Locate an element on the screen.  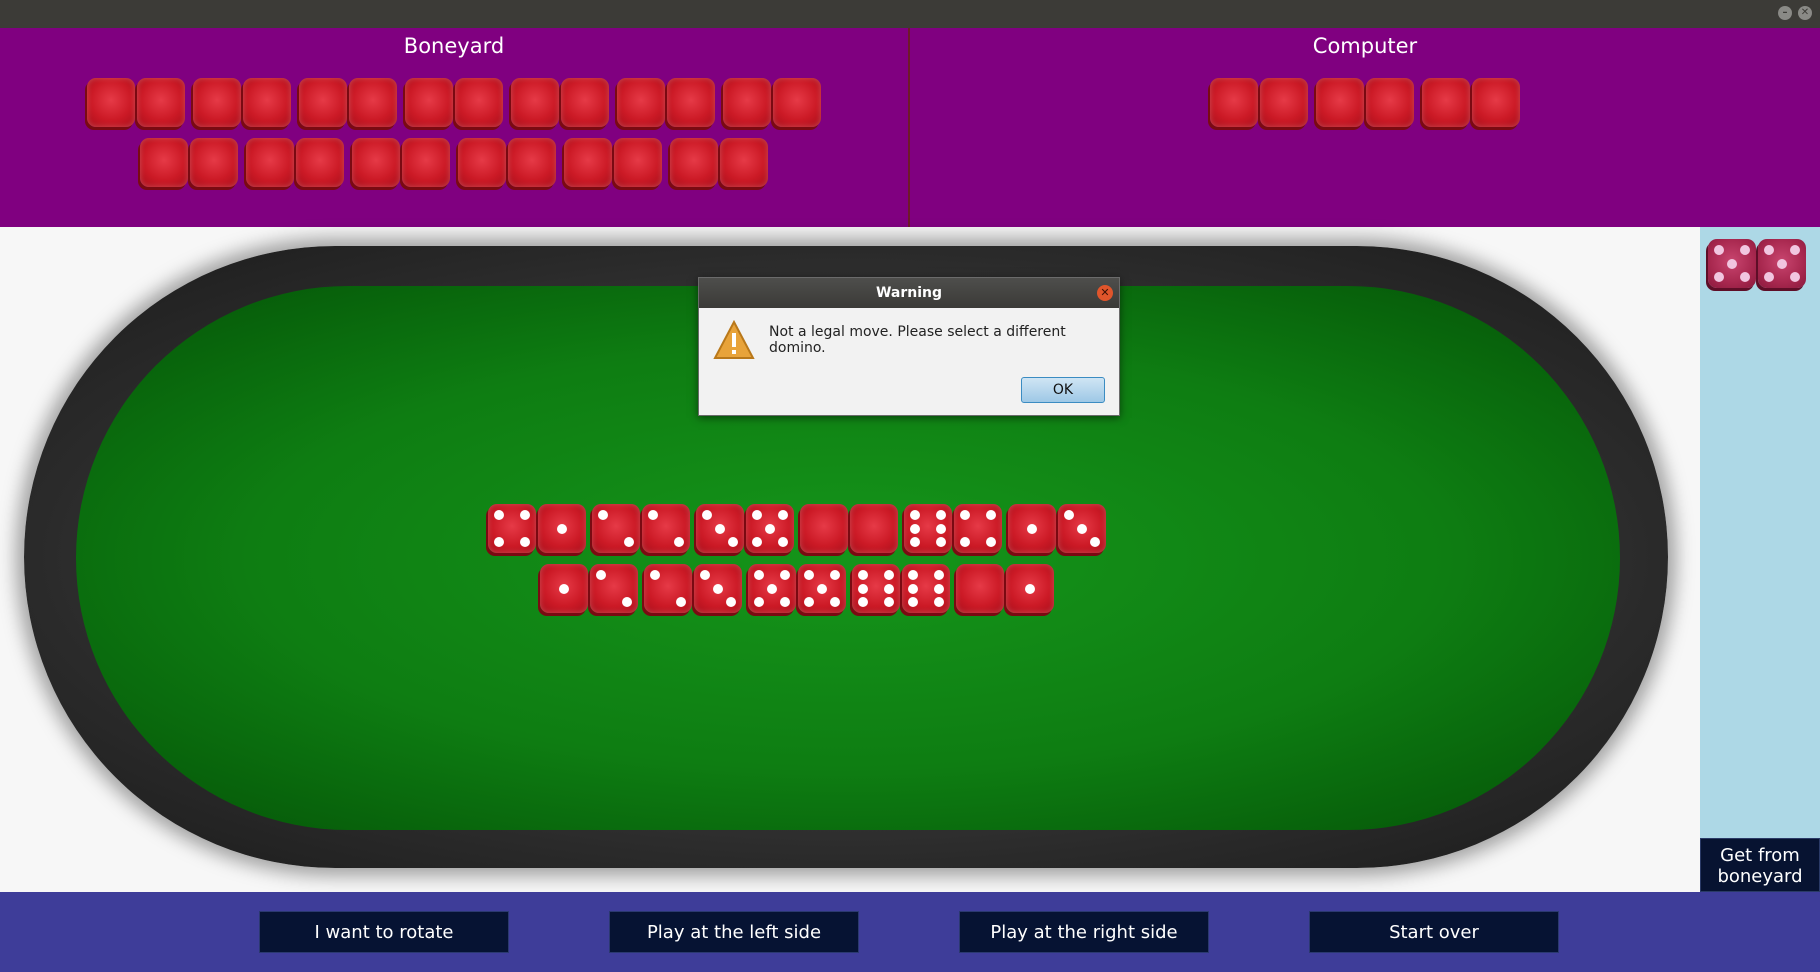
hand-domino is located at coordinates (1757, 263).